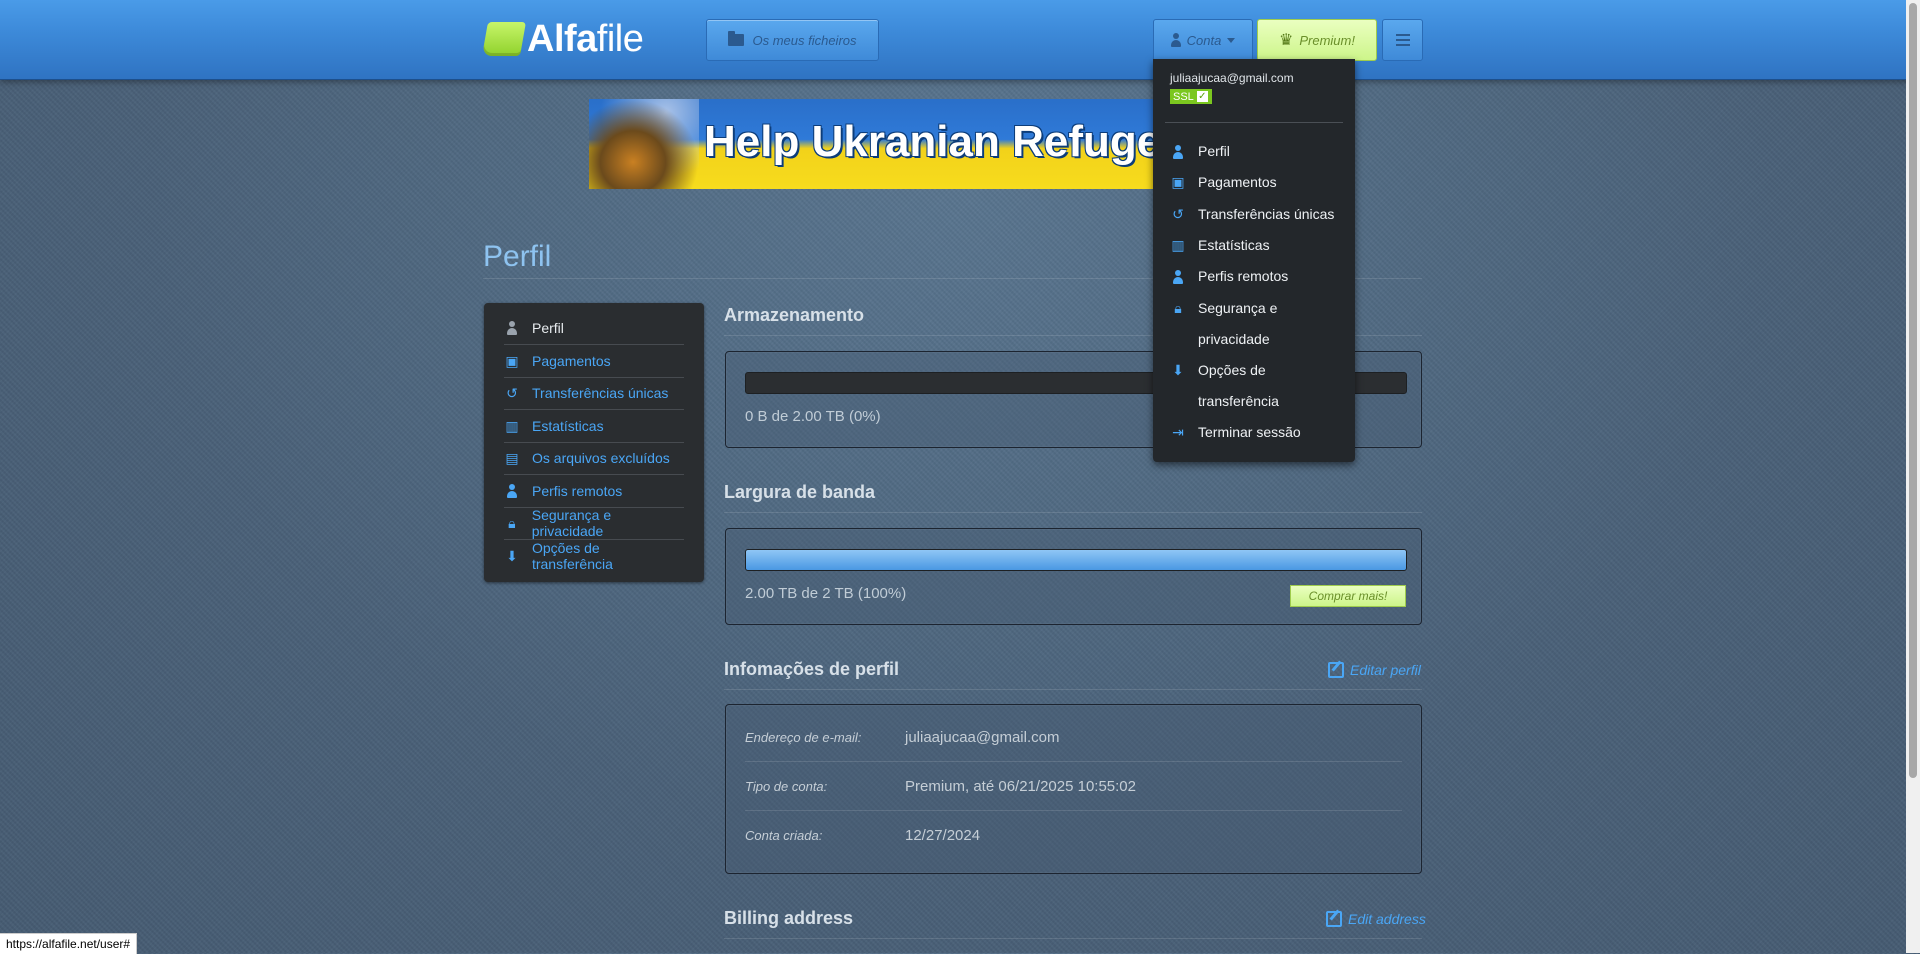  I want to click on alfafile-logo: Alfafile, so click(563, 39).